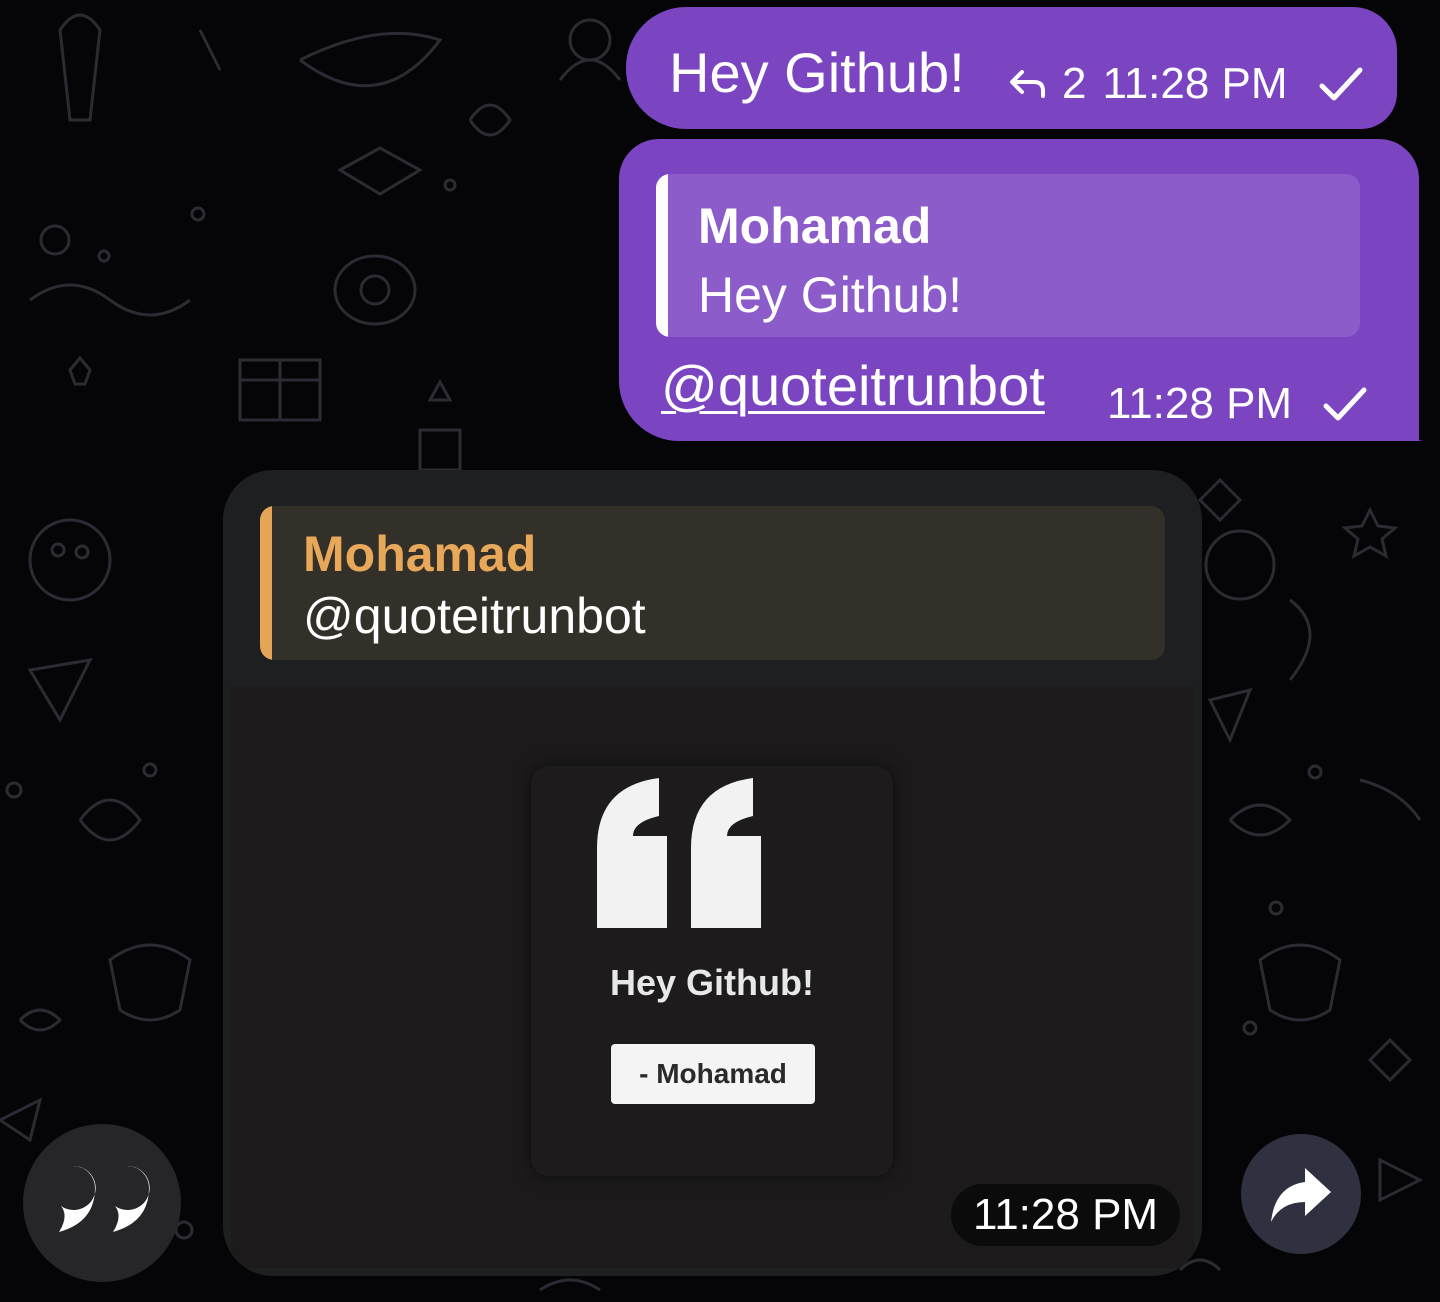 The image size is (1440, 1302). I want to click on reply-author: Mohamad, so click(420, 554).